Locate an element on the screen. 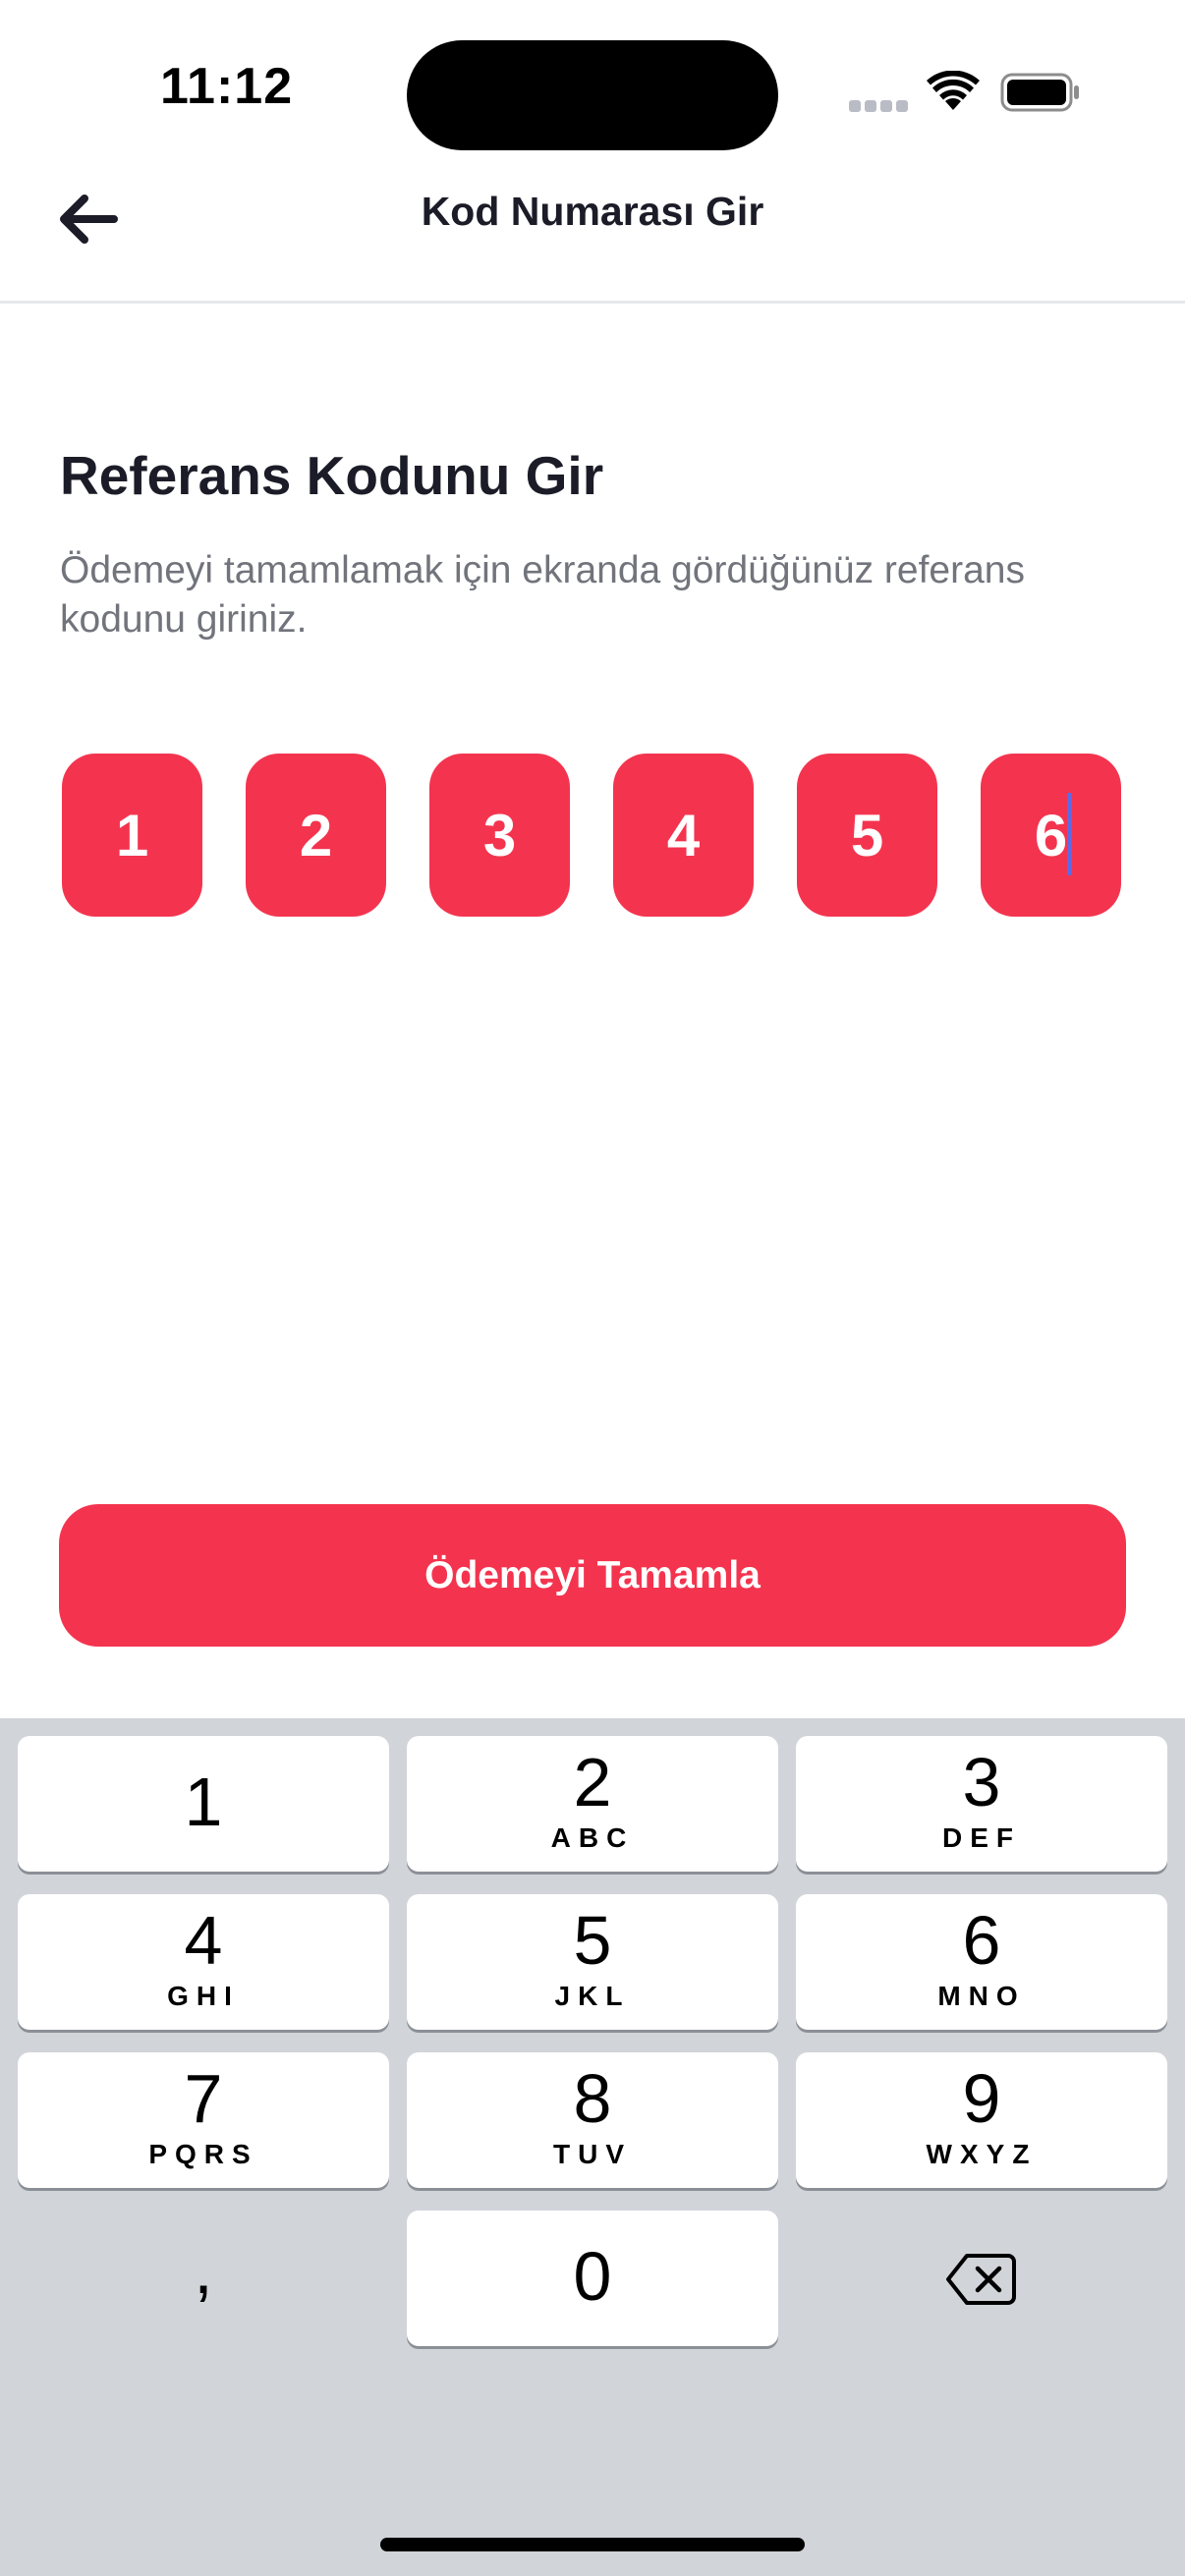  code-digit: 4 is located at coordinates (684, 835).